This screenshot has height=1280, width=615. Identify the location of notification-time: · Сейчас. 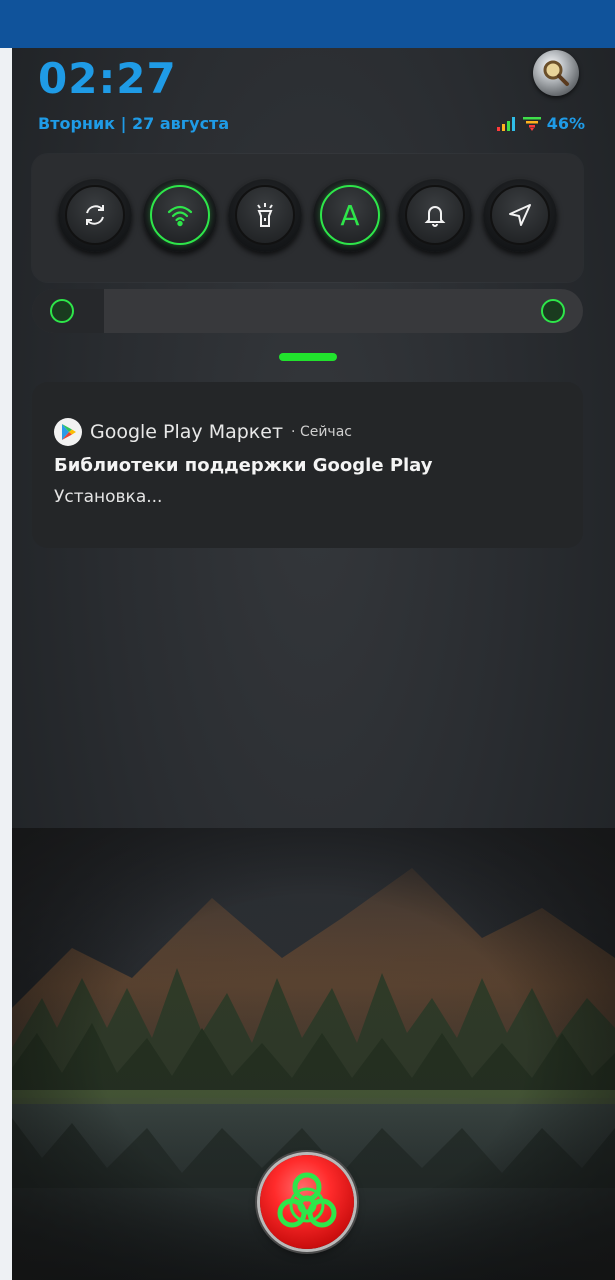
(321, 432).